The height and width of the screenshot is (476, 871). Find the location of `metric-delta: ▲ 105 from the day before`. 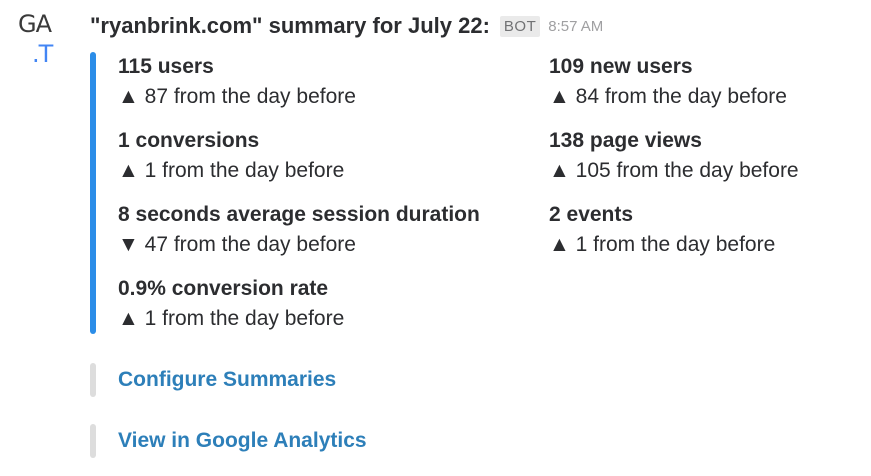

metric-delta: ▲ 105 from the day before is located at coordinates (710, 171).